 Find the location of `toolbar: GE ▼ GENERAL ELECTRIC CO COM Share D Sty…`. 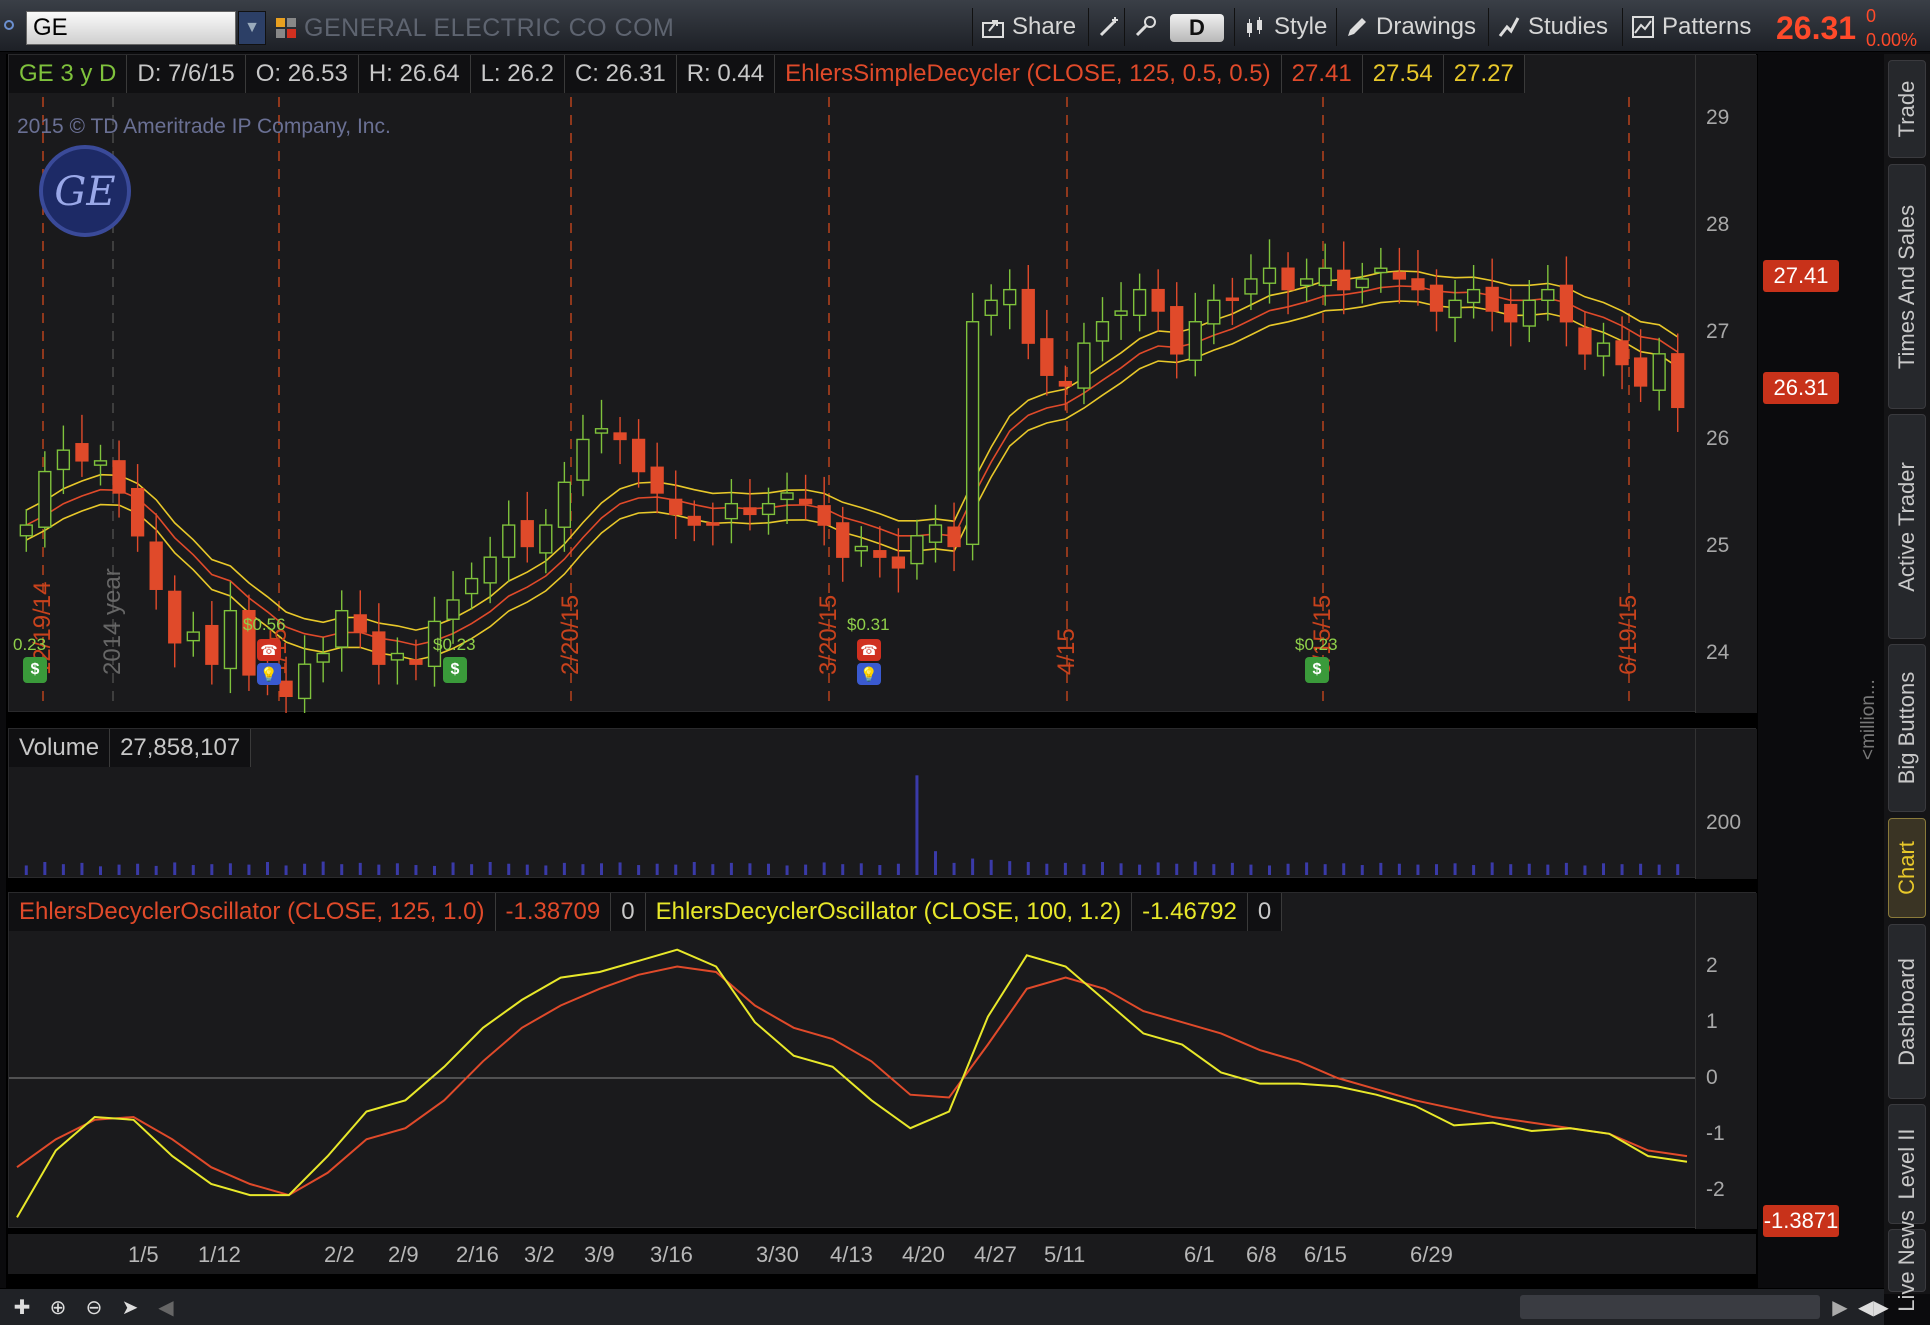

toolbar: GE ▼ GENERAL ELECTRIC CO COM Share D Sty… is located at coordinates (965, 26).